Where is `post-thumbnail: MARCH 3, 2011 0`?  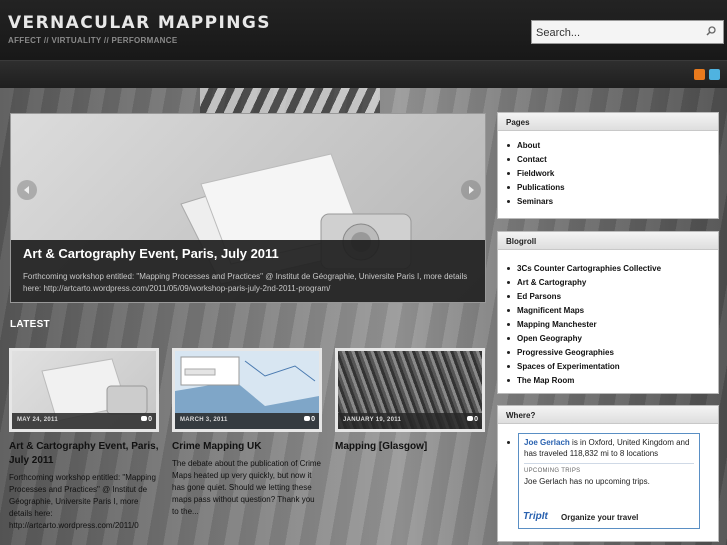 post-thumbnail: MARCH 3, 2011 0 is located at coordinates (247, 390).